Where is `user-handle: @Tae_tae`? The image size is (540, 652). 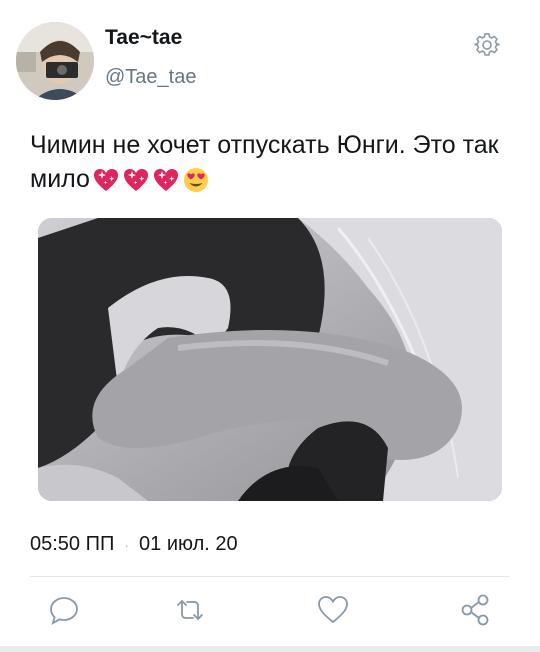 user-handle: @Tae_tae is located at coordinates (150, 77).